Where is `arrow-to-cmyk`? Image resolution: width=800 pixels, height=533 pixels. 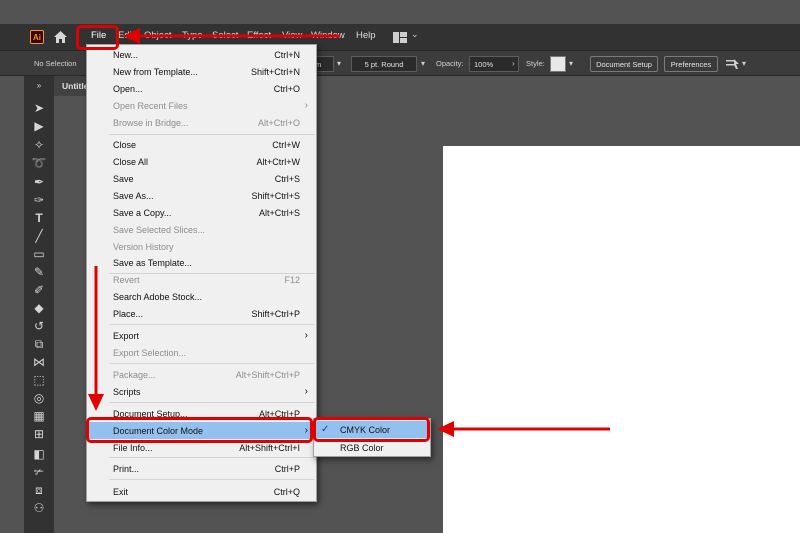
arrow-to-cmyk is located at coordinates (523, 429).